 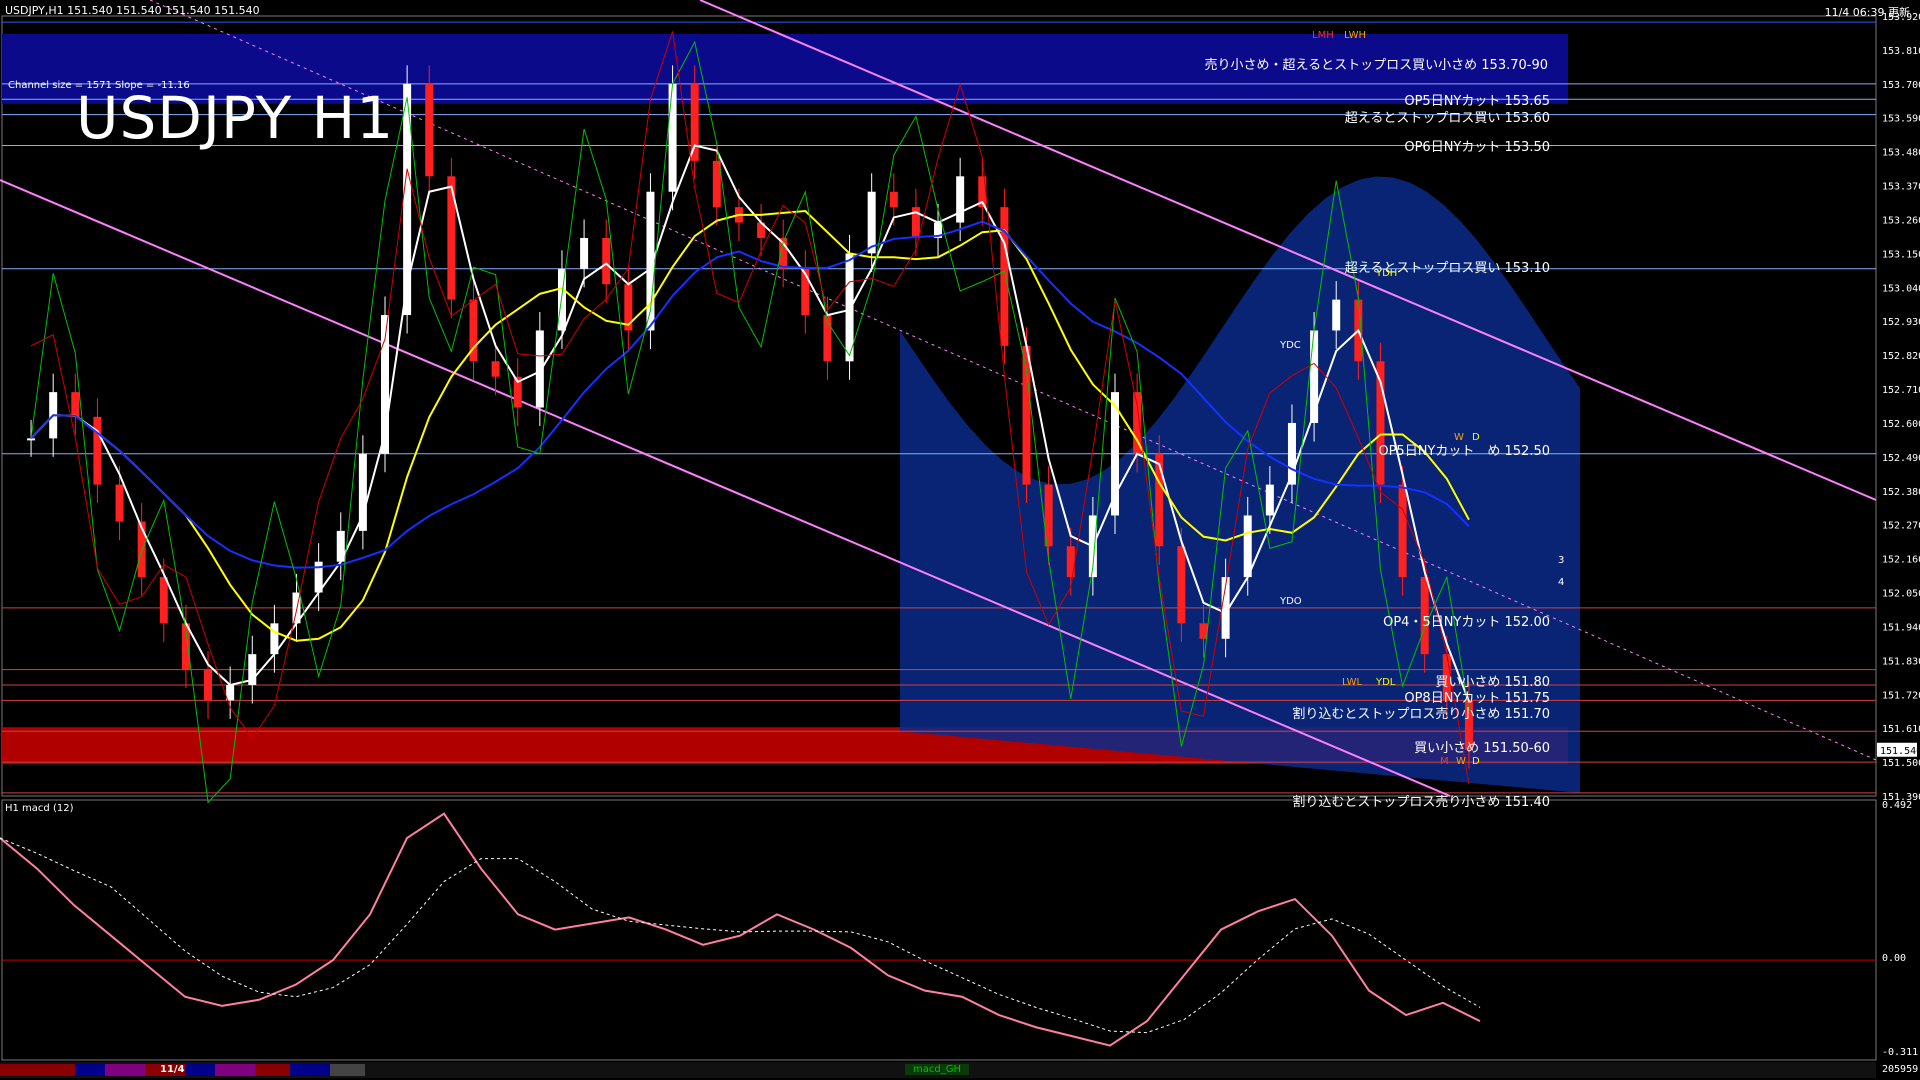 What do you see at coordinates (1867, 12) in the screenshot?
I see `update-datetime: 11/4 06:39 更新` at bounding box center [1867, 12].